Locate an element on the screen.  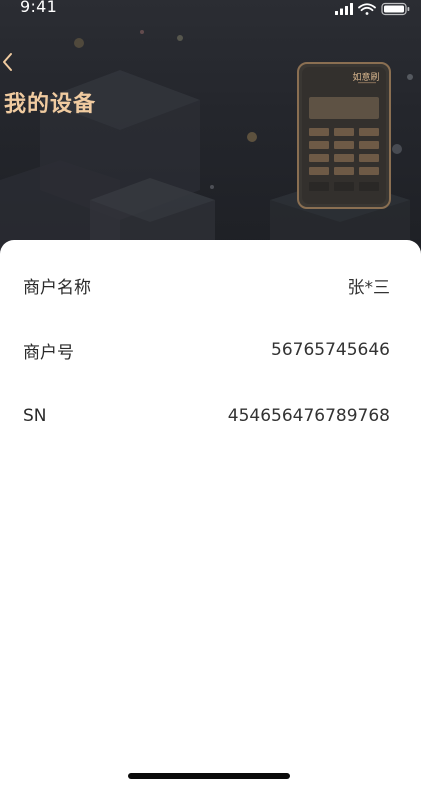
merchant-name-row: 商户名称 张*三 is located at coordinates (206, 285).